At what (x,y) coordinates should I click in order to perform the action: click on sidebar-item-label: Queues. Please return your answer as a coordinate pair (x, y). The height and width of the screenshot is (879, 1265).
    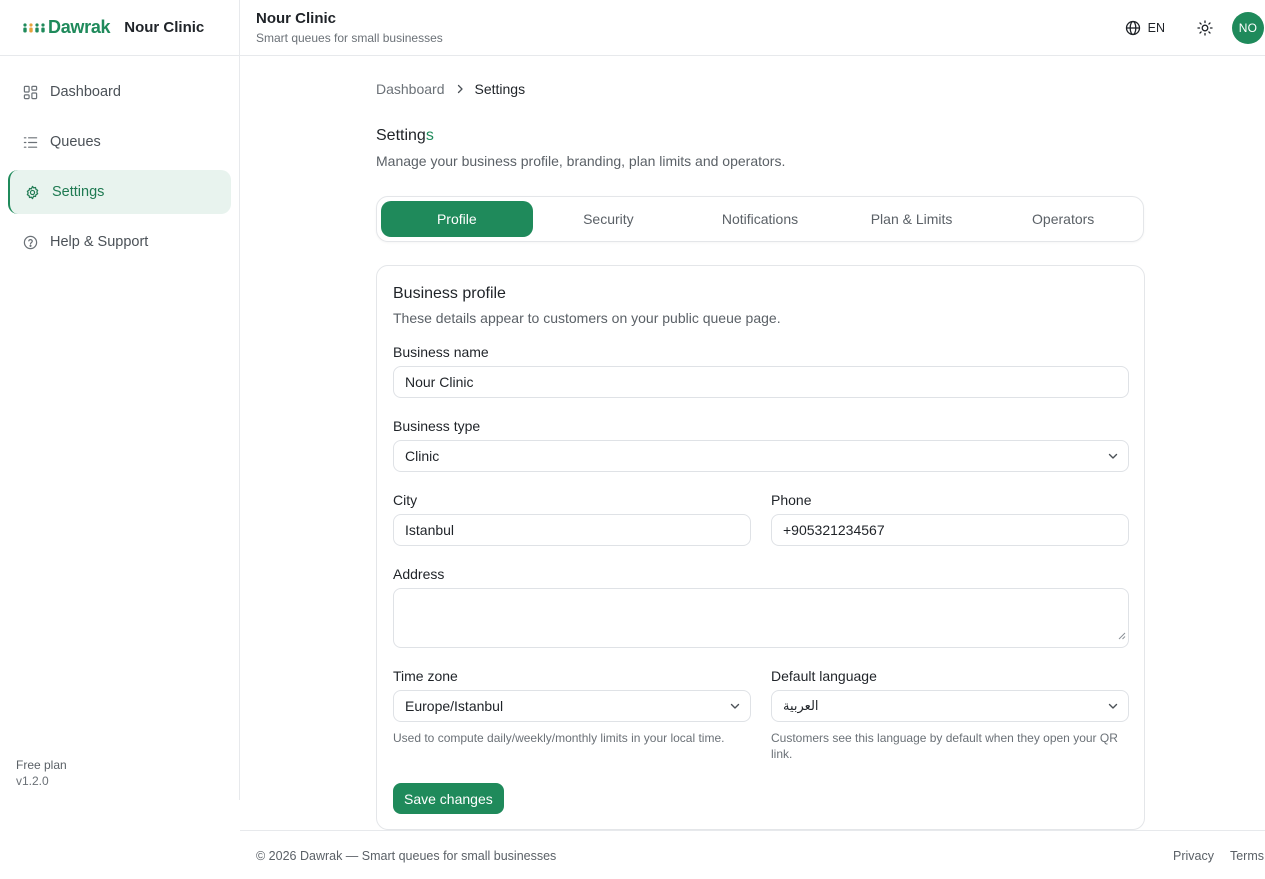
    Looking at the image, I should click on (75, 142).